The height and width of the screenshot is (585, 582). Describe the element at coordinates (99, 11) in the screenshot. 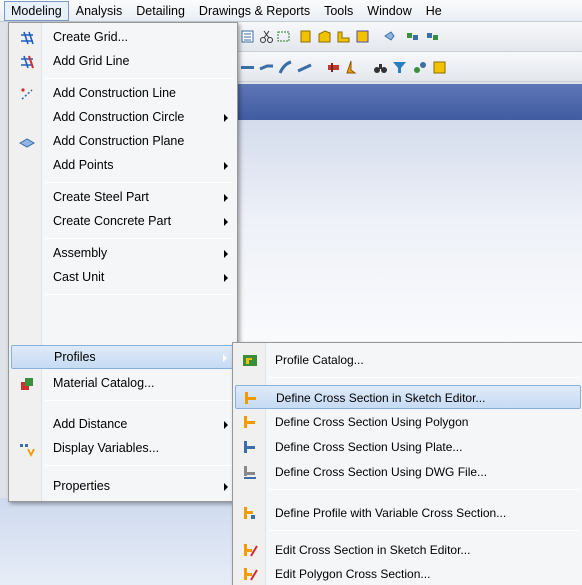

I see `menu-analysis: Analysis` at that location.